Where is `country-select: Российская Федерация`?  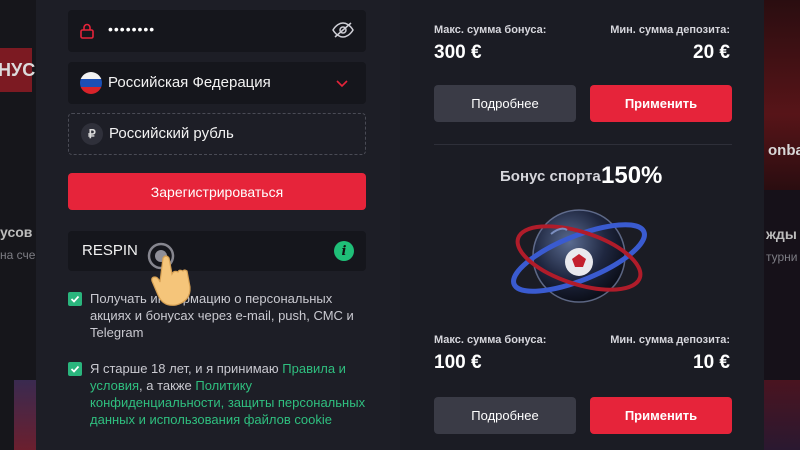
country-select: Российская Федерация is located at coordinates (217, 83).